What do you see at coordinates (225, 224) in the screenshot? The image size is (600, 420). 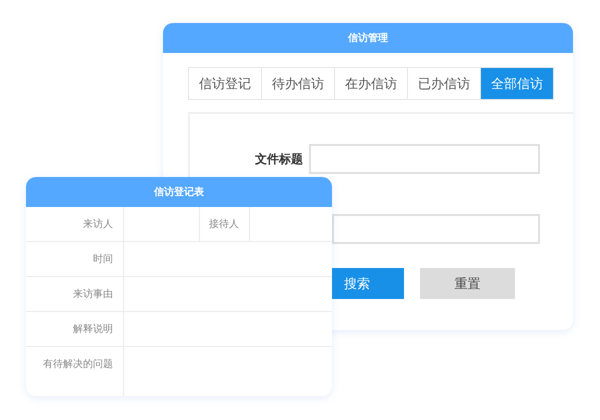 I see `field-label: 接待人` at bounding box center [225, 224].